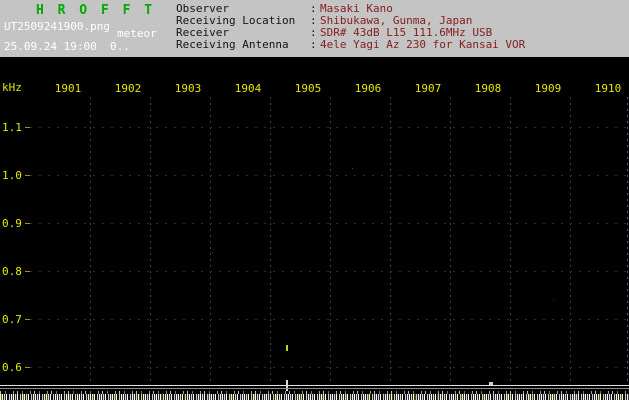 This screenshot has width=629, height=400. What do you see at coordinates (287, 348) in the screenshot?
I see `echo-mark` at bounding box center [287, 348].